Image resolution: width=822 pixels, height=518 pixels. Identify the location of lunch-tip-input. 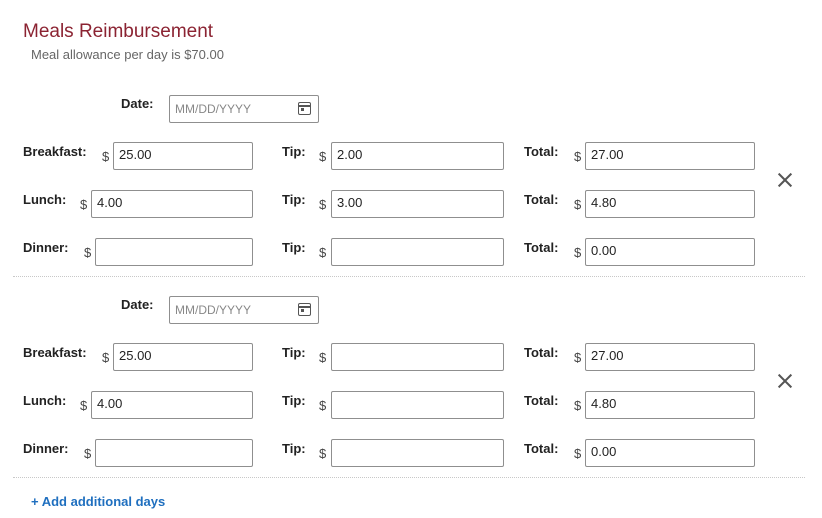
(417, 405).